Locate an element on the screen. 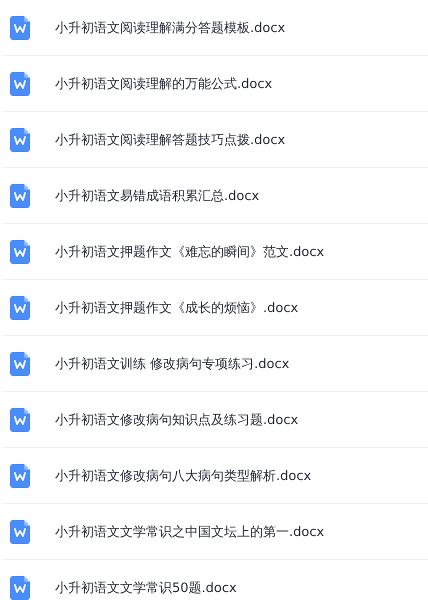 Image resolution: width=428 pixels, height=600 pixels. file-name: 小升初语文文学常识50题.docx is located at coordinates (146, 587).